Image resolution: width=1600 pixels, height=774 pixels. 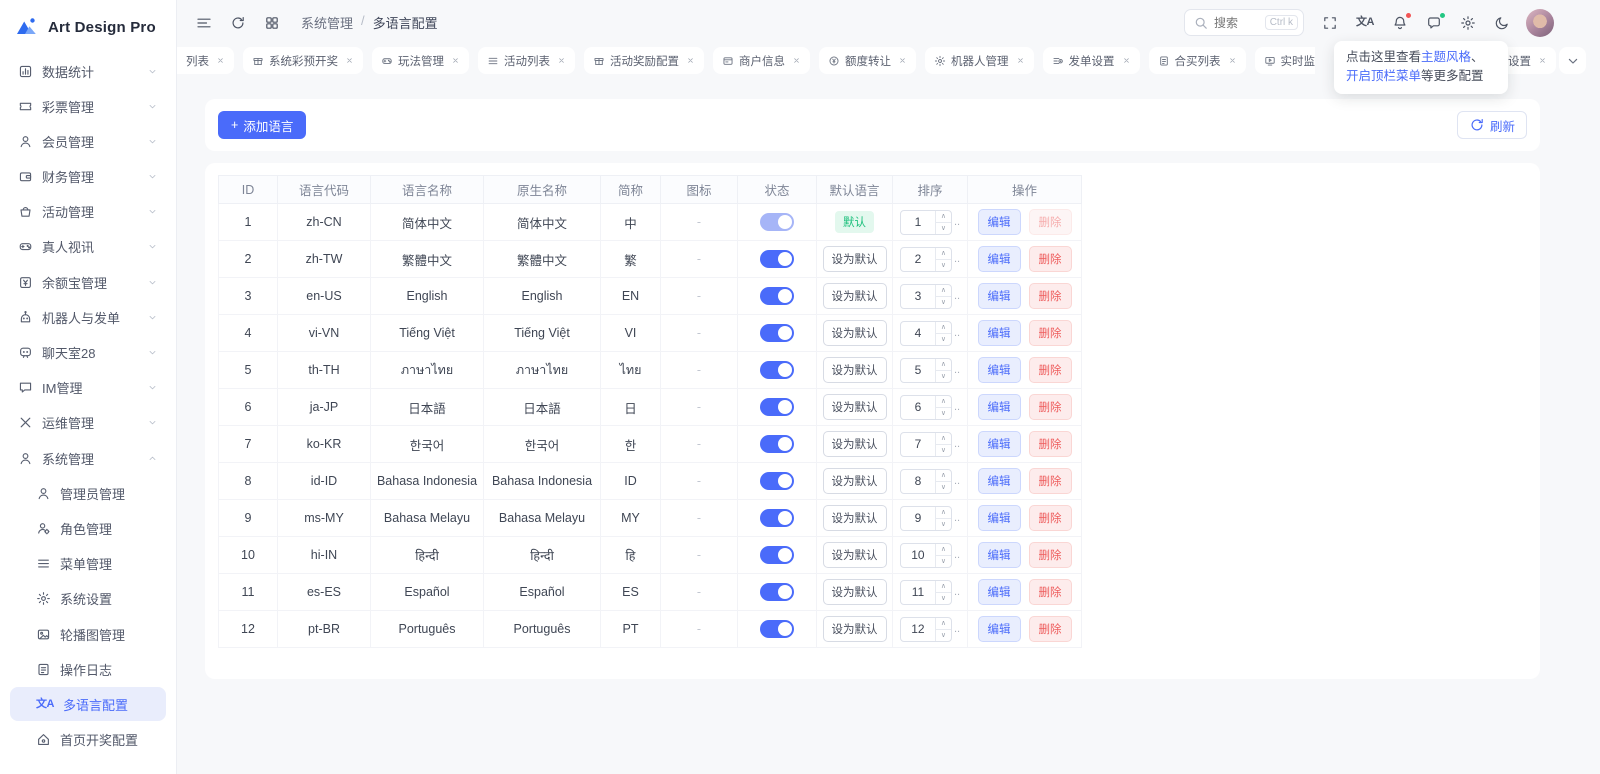 I want to click on tab-实时监控: 实时监控, so click(x=1284, y=60).